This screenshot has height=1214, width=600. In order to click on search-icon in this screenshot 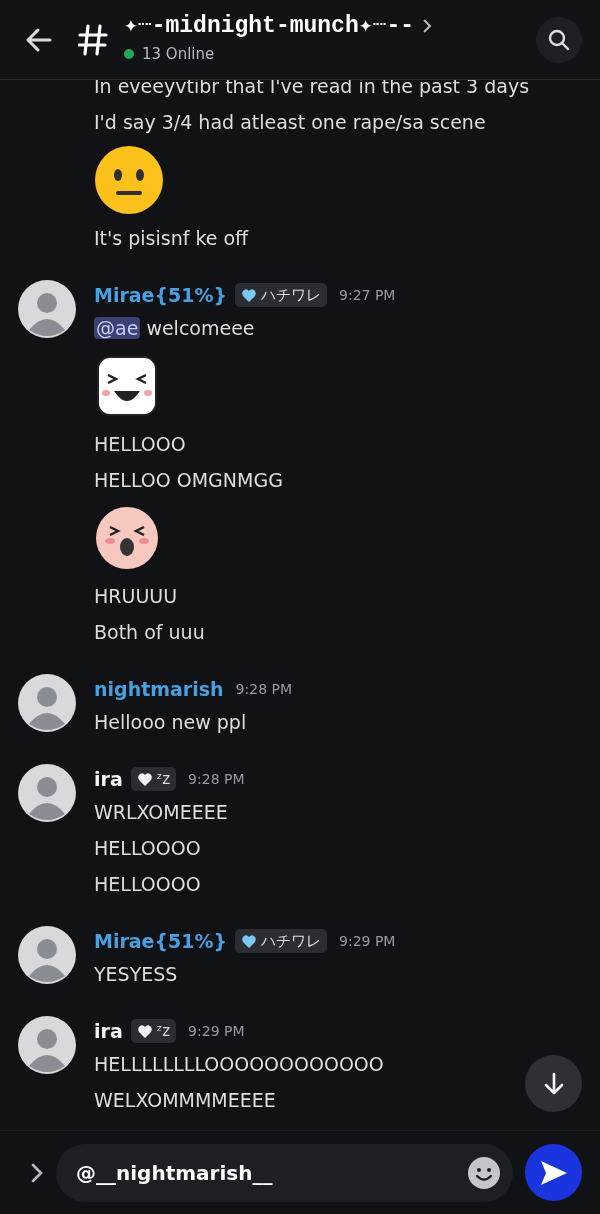, I will do `click(559, 39)`.